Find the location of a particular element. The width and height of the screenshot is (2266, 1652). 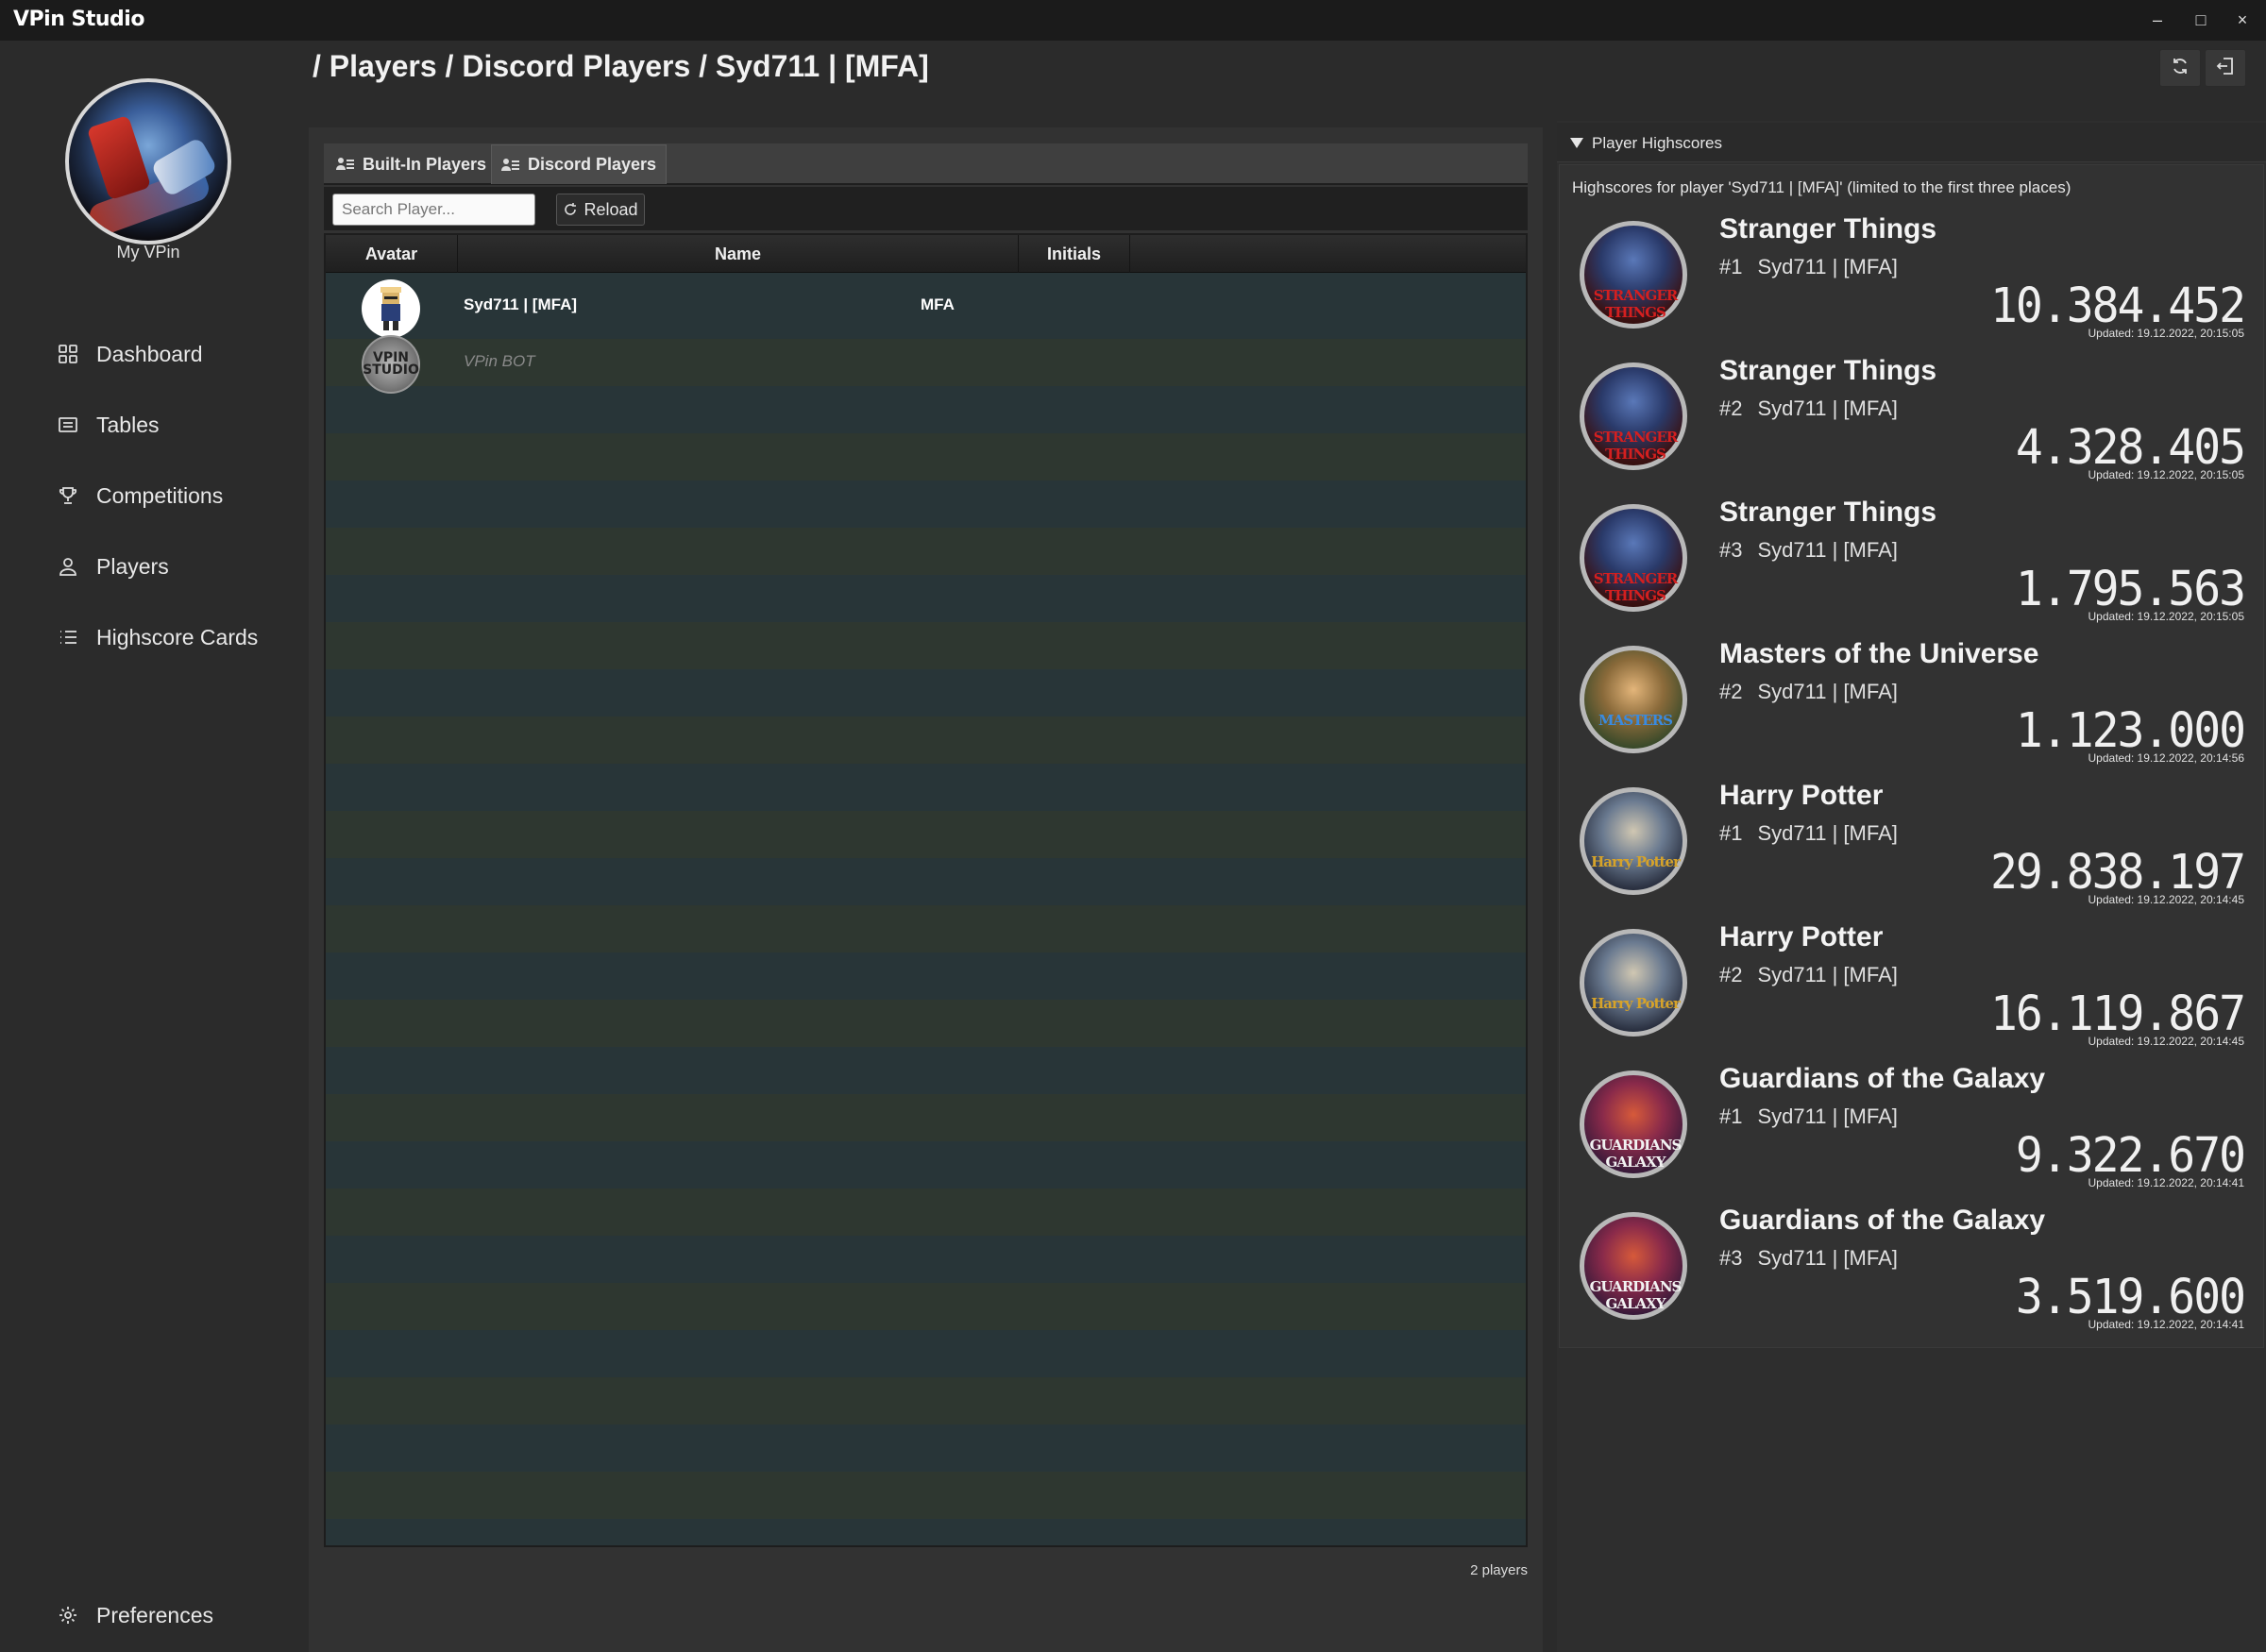

column-header-initials: Initials is located at coordinates (1074, 254).